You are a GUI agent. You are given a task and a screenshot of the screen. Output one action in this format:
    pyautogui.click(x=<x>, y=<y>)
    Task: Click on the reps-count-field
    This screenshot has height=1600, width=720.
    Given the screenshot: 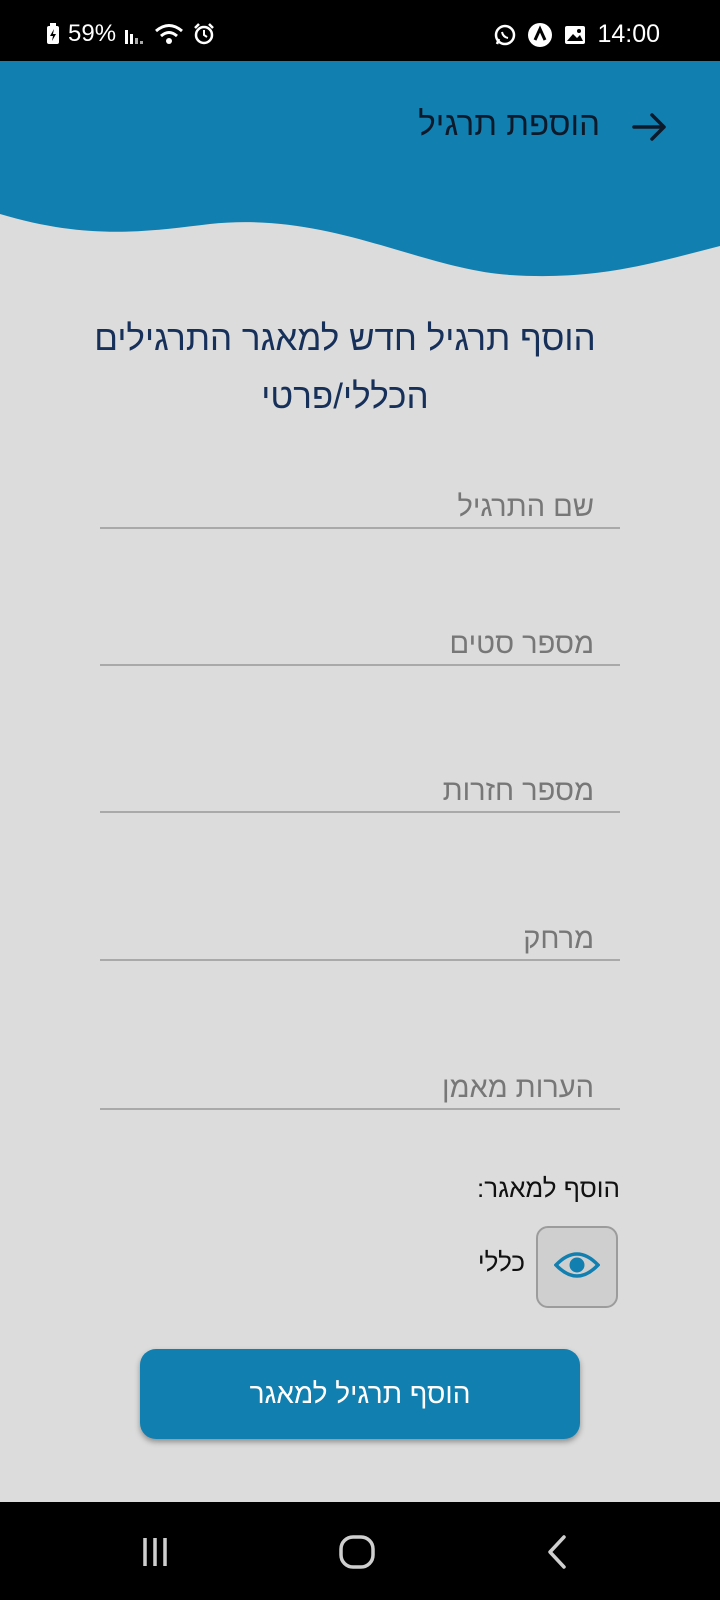 What is the action you would take?
    pyautogui.click(x=360, y=792)
    